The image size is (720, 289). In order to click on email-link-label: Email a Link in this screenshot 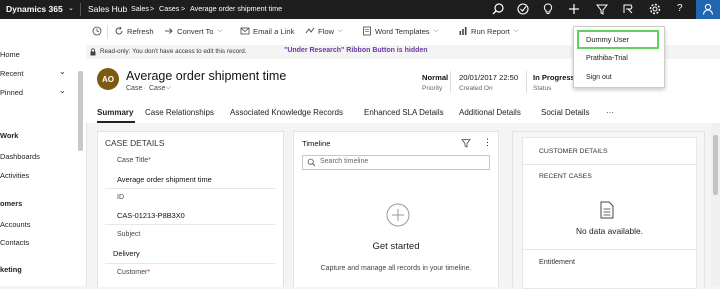, I will do `click(274, 31)`.